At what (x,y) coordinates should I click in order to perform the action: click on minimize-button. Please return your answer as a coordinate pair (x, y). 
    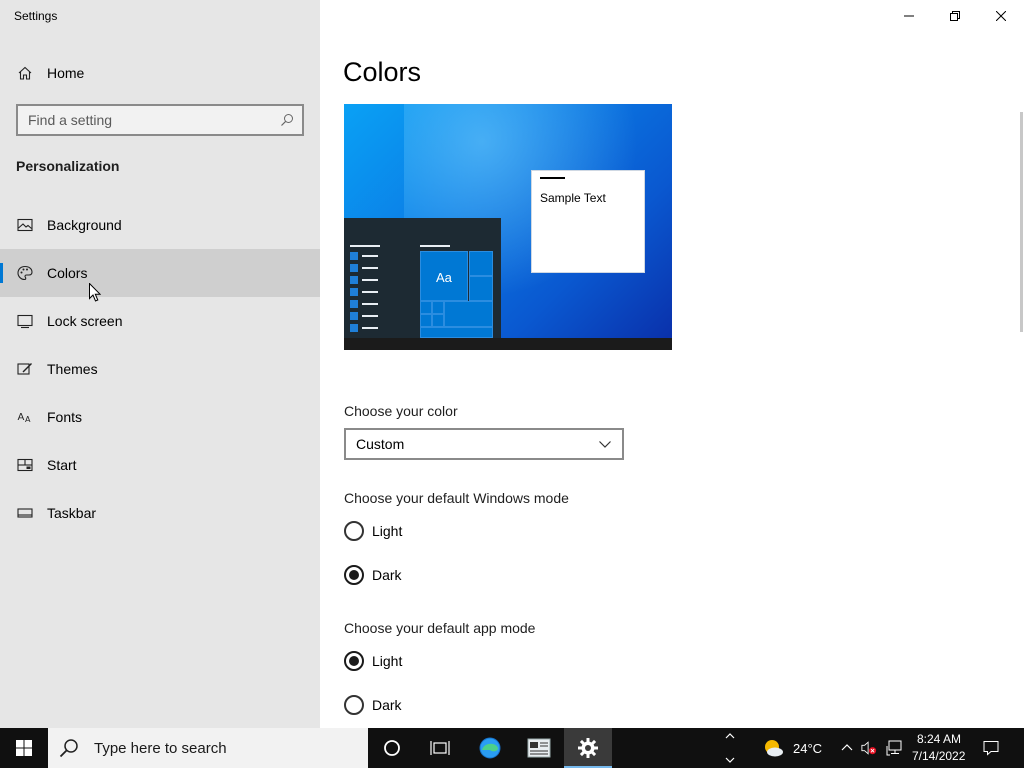
    Looking at the image, I should click on (909, 16).